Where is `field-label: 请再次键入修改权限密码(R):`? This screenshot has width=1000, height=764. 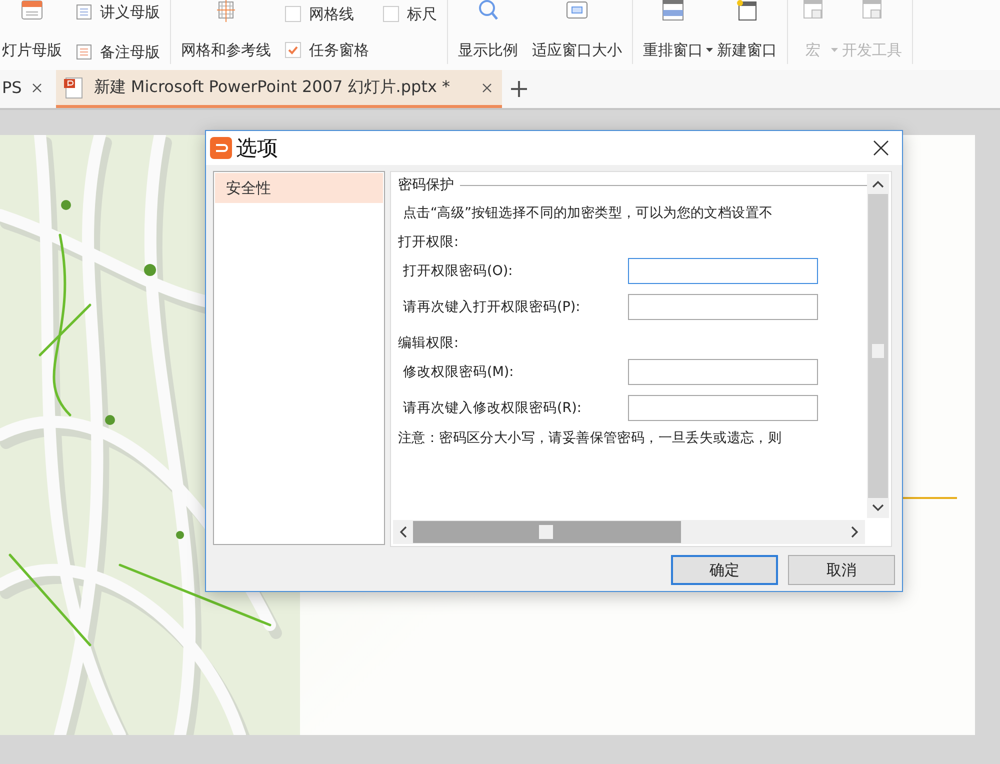
field-label: 请再次键入修改权限密码(R): is located at coordinates (492, 408).